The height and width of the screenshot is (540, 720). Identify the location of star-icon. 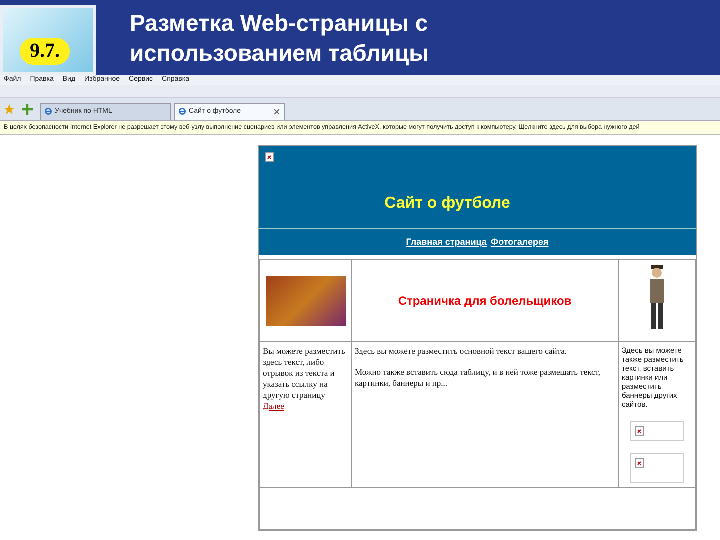
(9, 109).